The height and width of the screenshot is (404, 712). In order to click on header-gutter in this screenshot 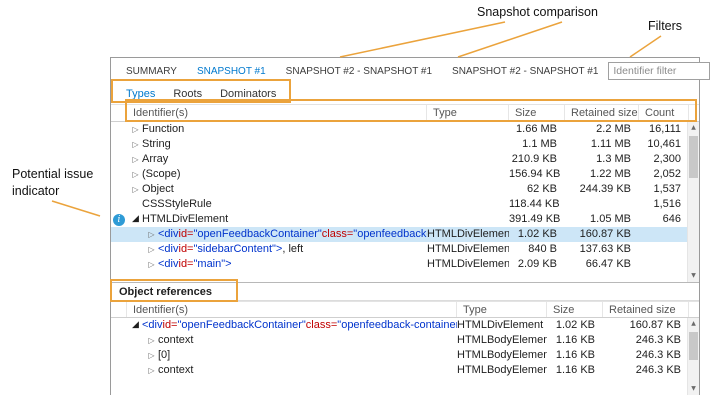, I will do `click(119, 113)`.